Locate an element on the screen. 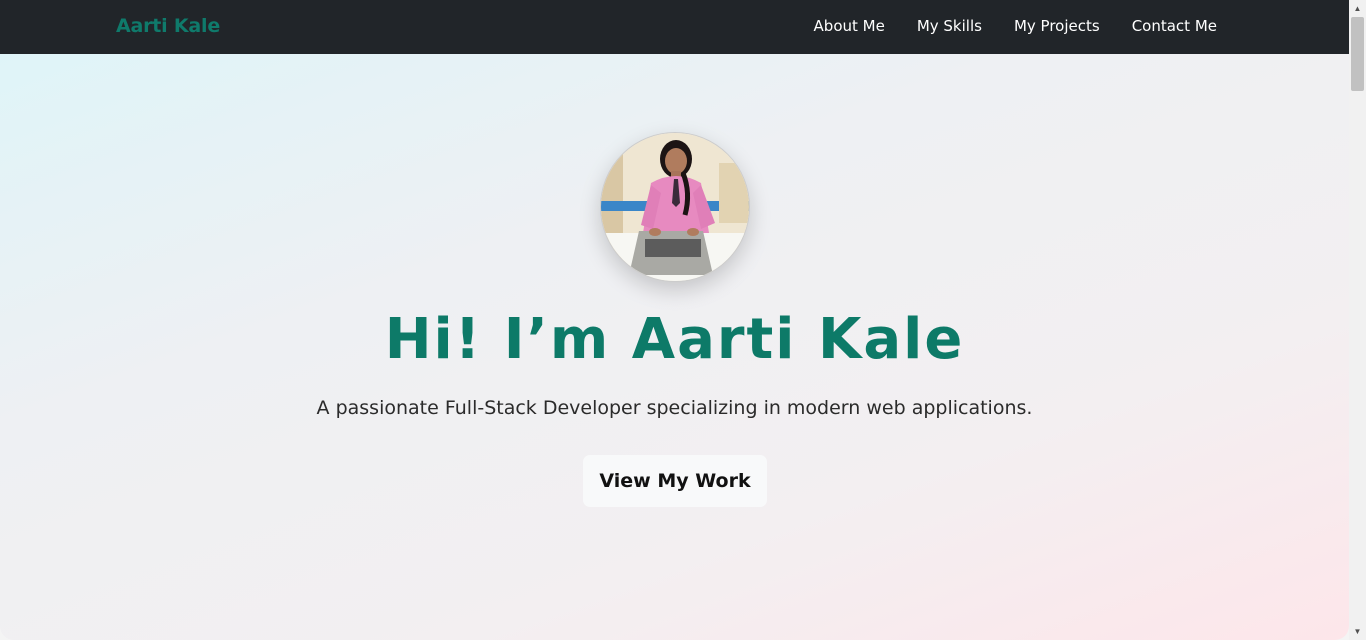  profile-photo is located at coordinates (675, 207).